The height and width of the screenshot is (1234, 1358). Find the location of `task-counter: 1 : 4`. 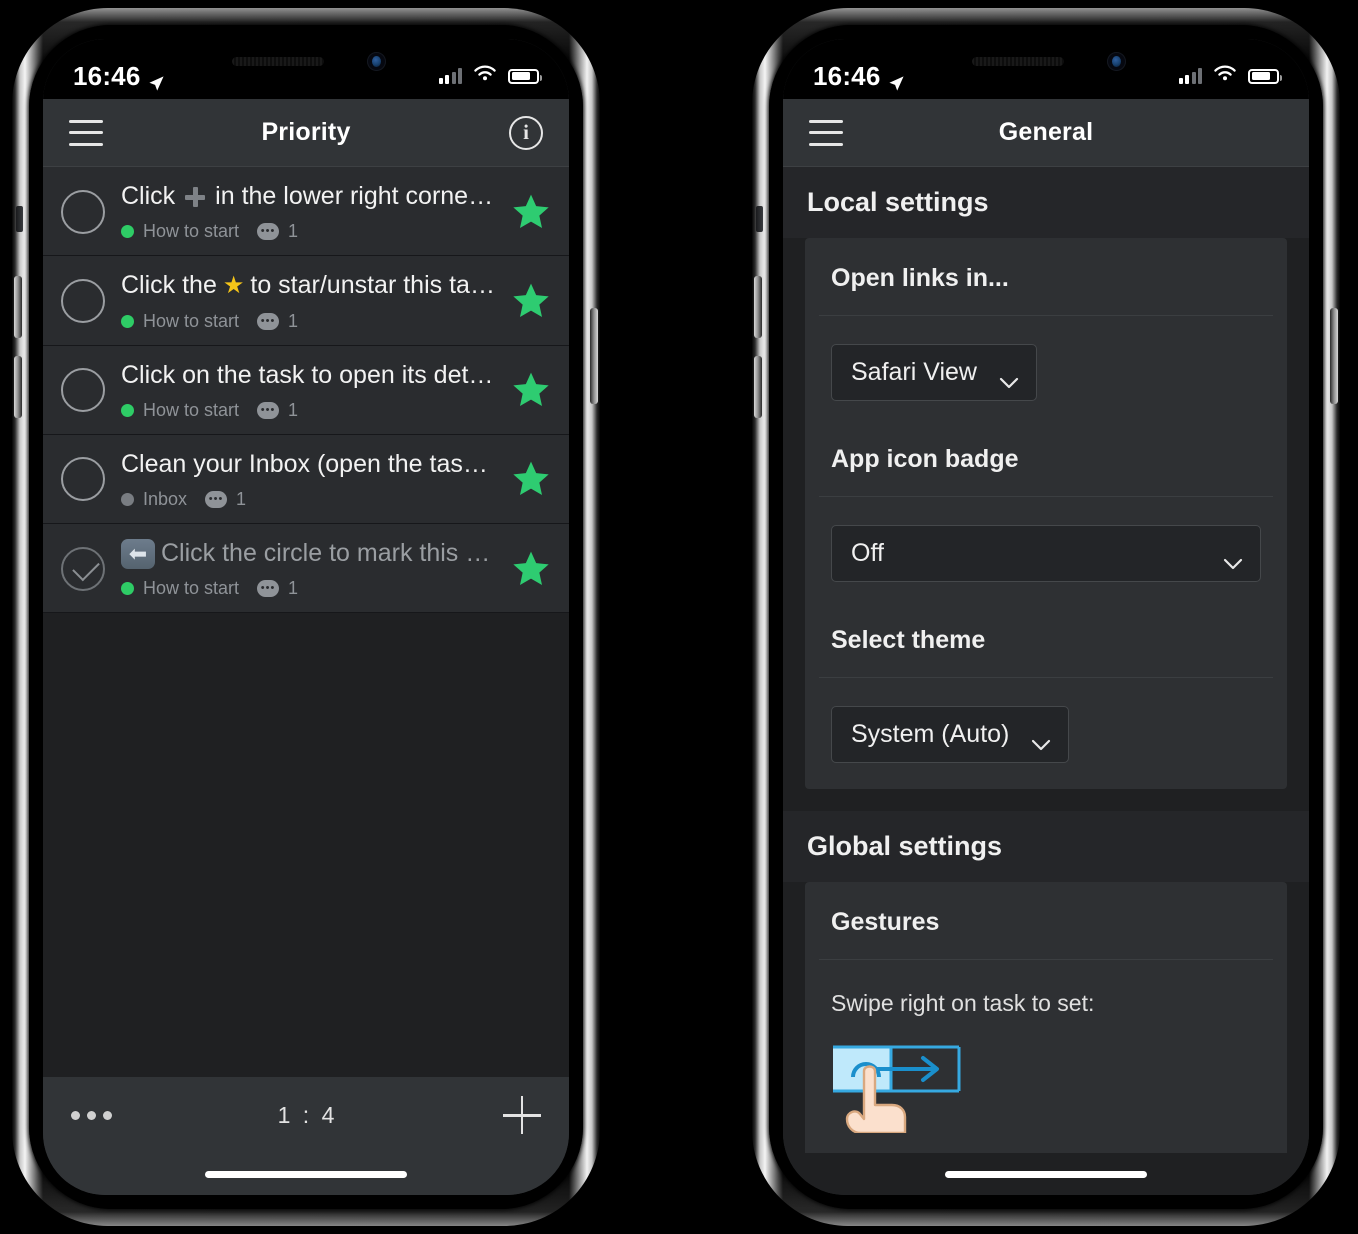

task-counter: 1 : 4 is located at coordinates (307, 1114).